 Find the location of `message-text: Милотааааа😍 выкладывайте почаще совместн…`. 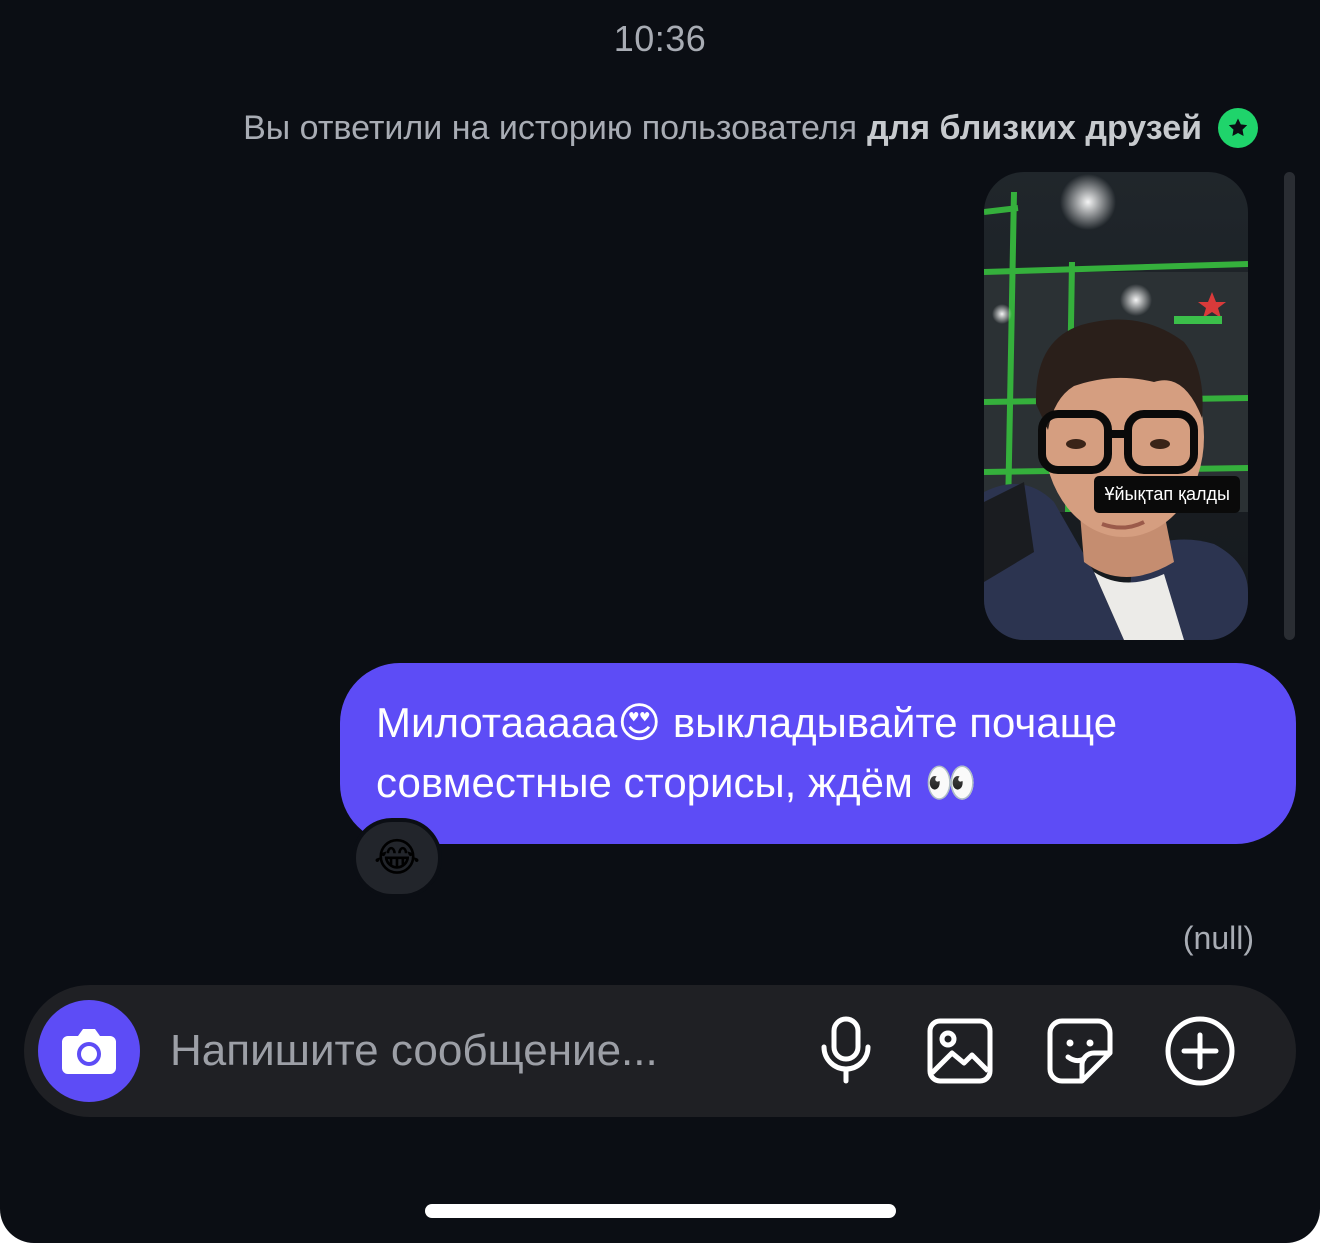

message-text: Милотааааа😍 выкладывайте почаще совместн… is located at coordinates (747, 752).